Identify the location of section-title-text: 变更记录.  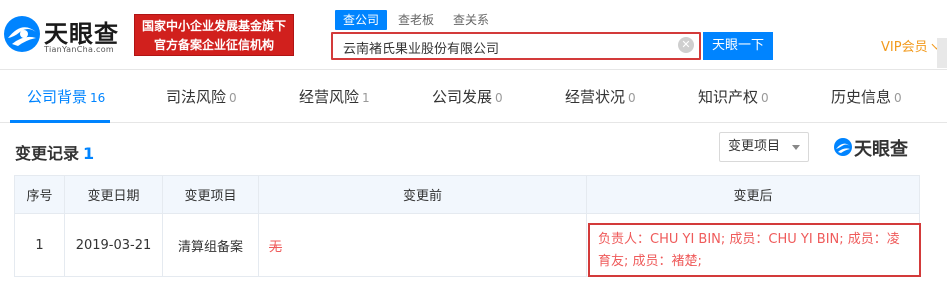
(47, 153).